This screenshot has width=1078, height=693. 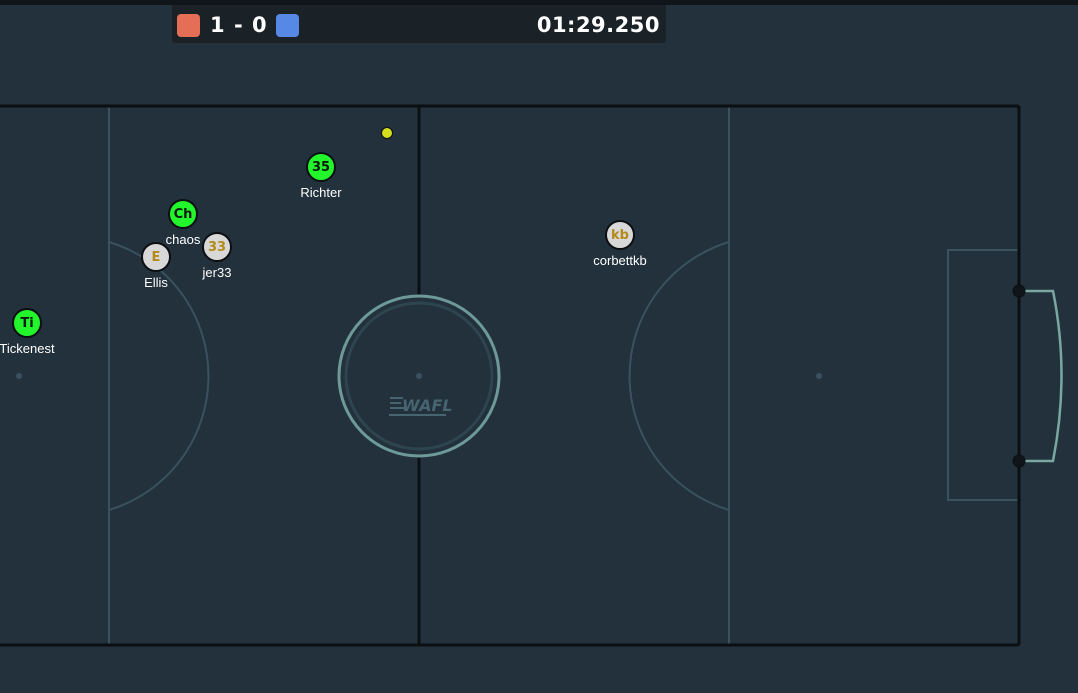 I want to click on player-name: jer33, so click(x=217, y=272).